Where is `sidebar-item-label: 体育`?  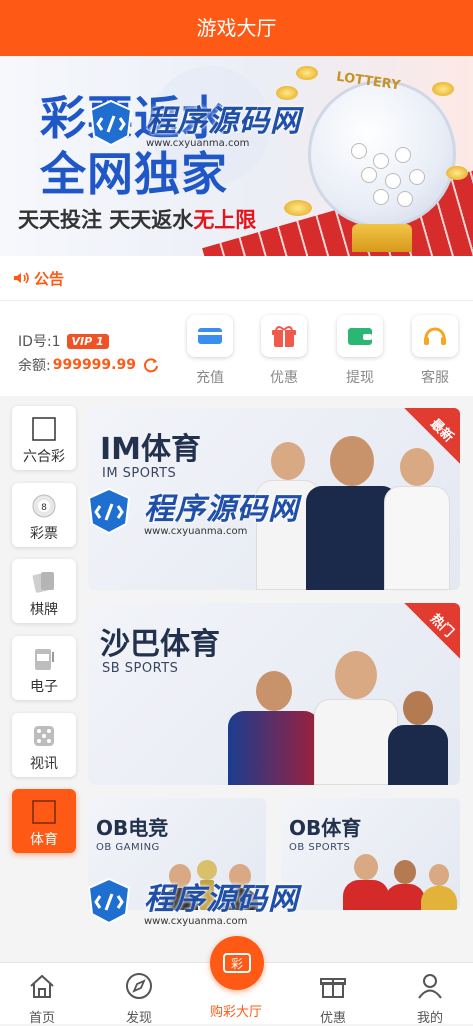 sidebar-item-label: 体育 is located at coordinates (44, 840).